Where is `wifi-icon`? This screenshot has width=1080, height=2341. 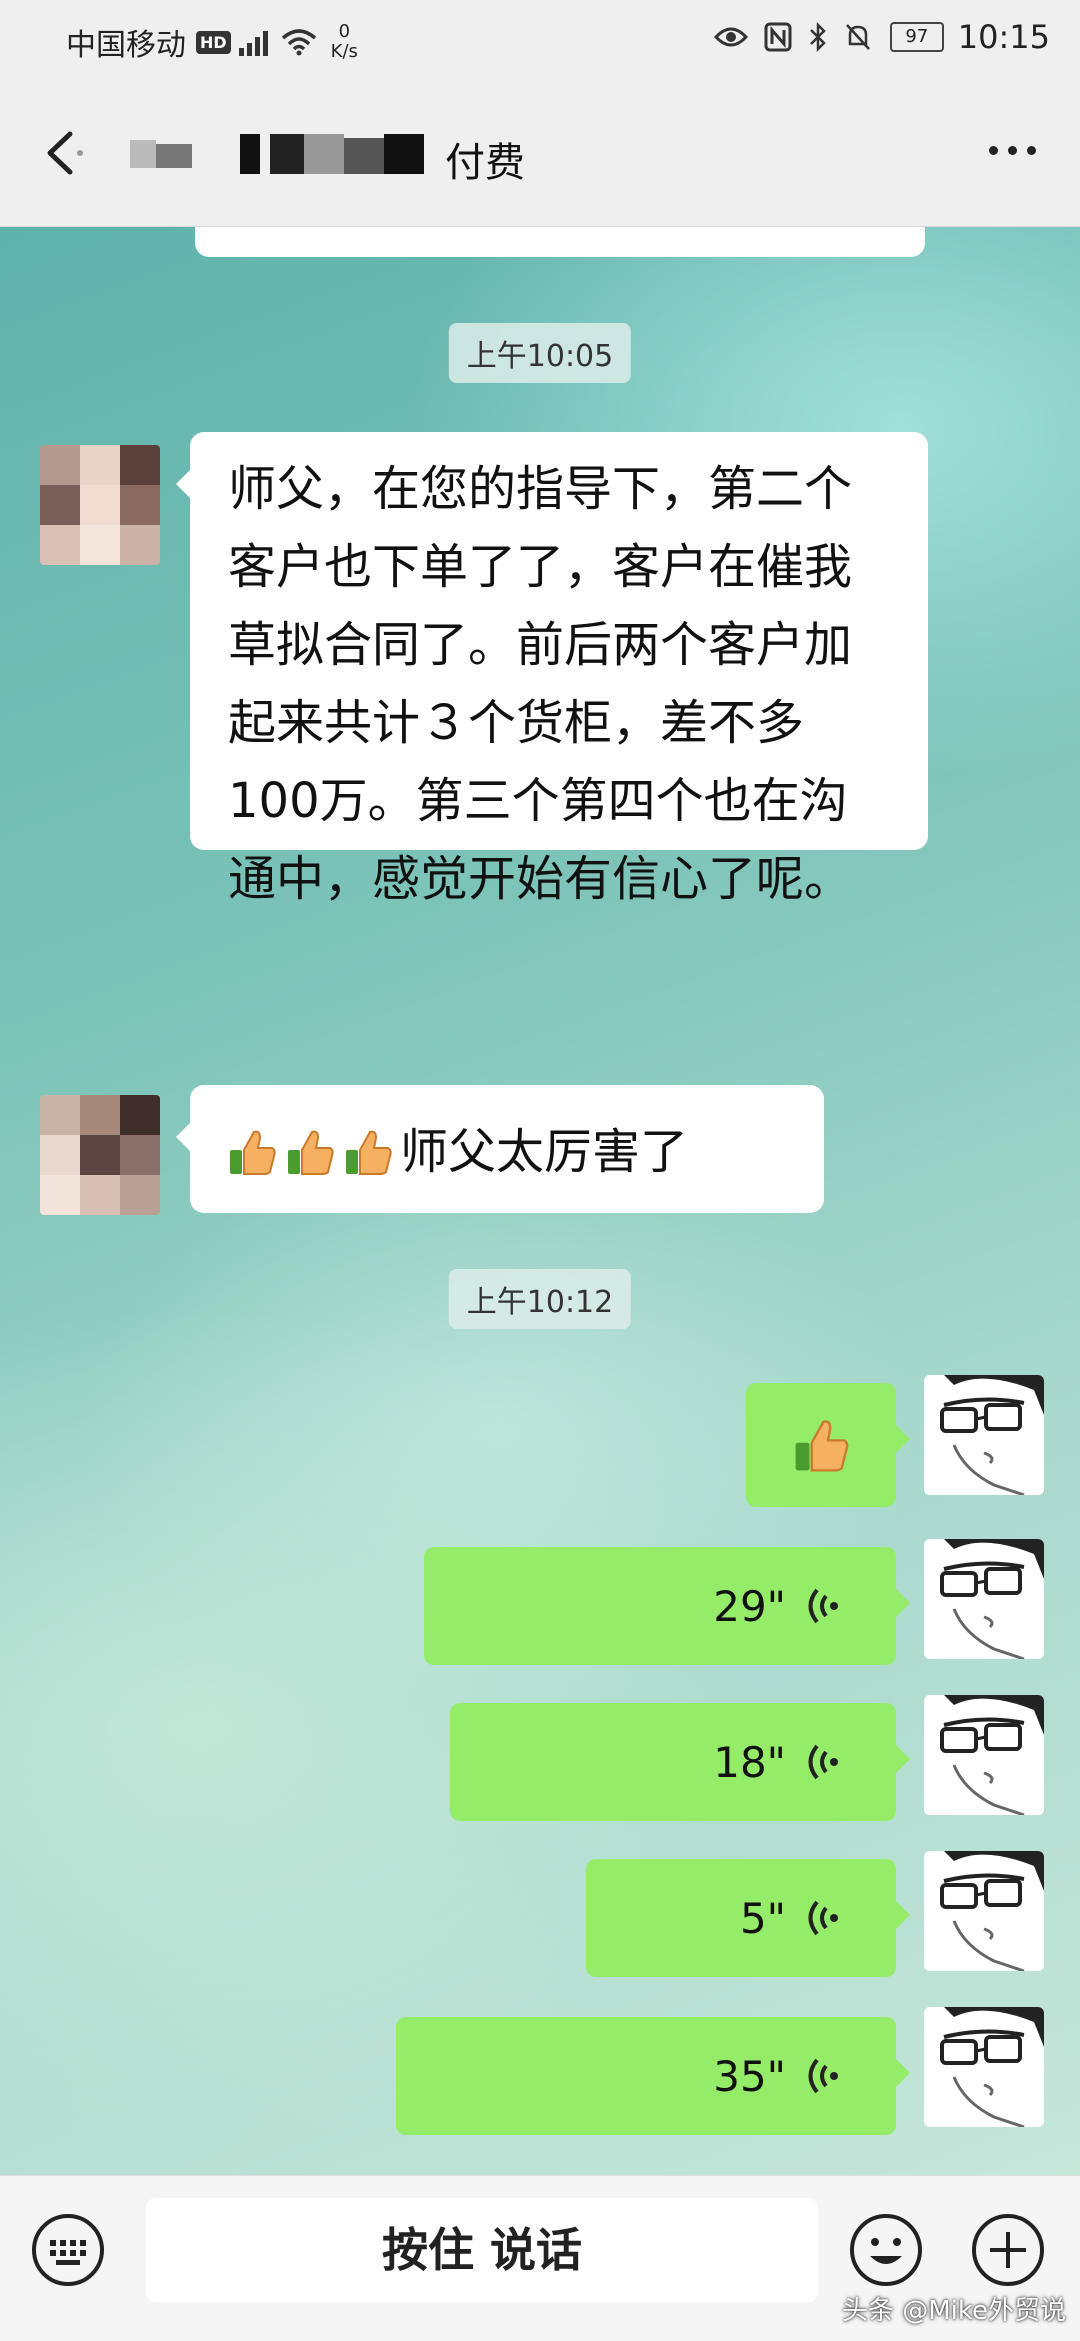 wifi-icon is located at coordinates (298, 42).